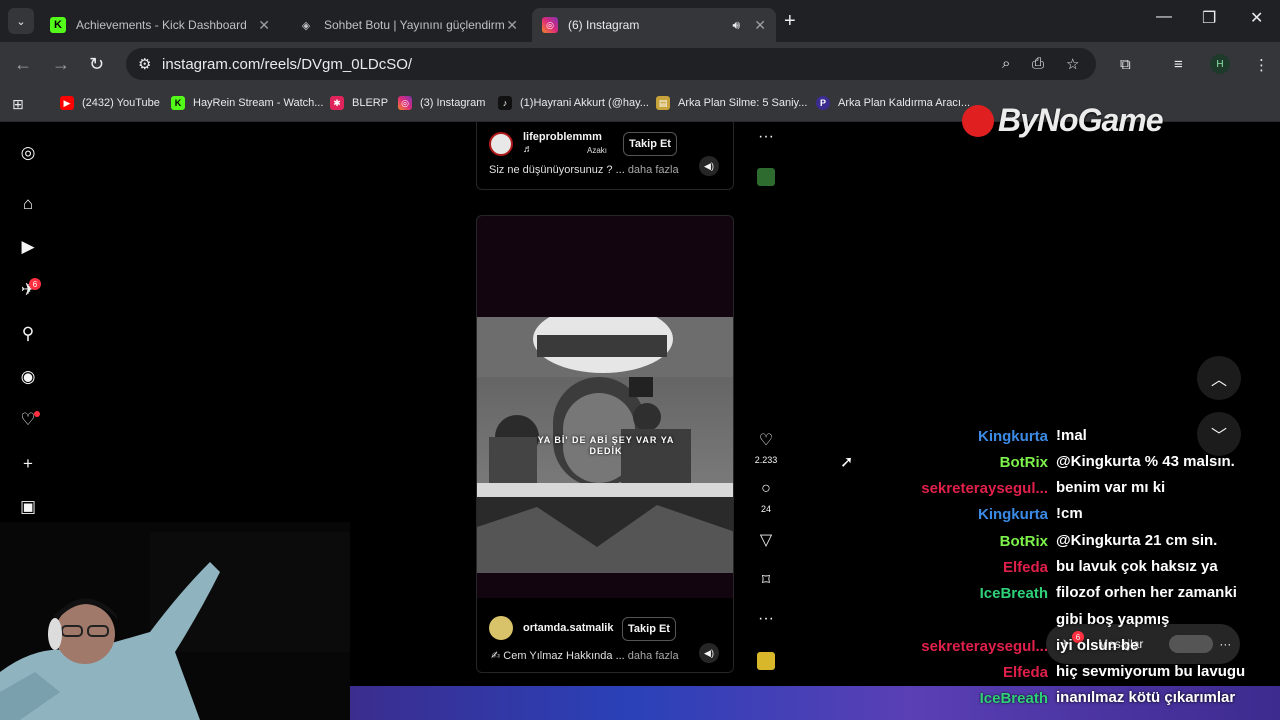 This screenshot has height=720, width=1280. Describe the element at coordinates (1261, 65) in the screenshot. I see `menu-kebab-icon: ⋮` at that location.